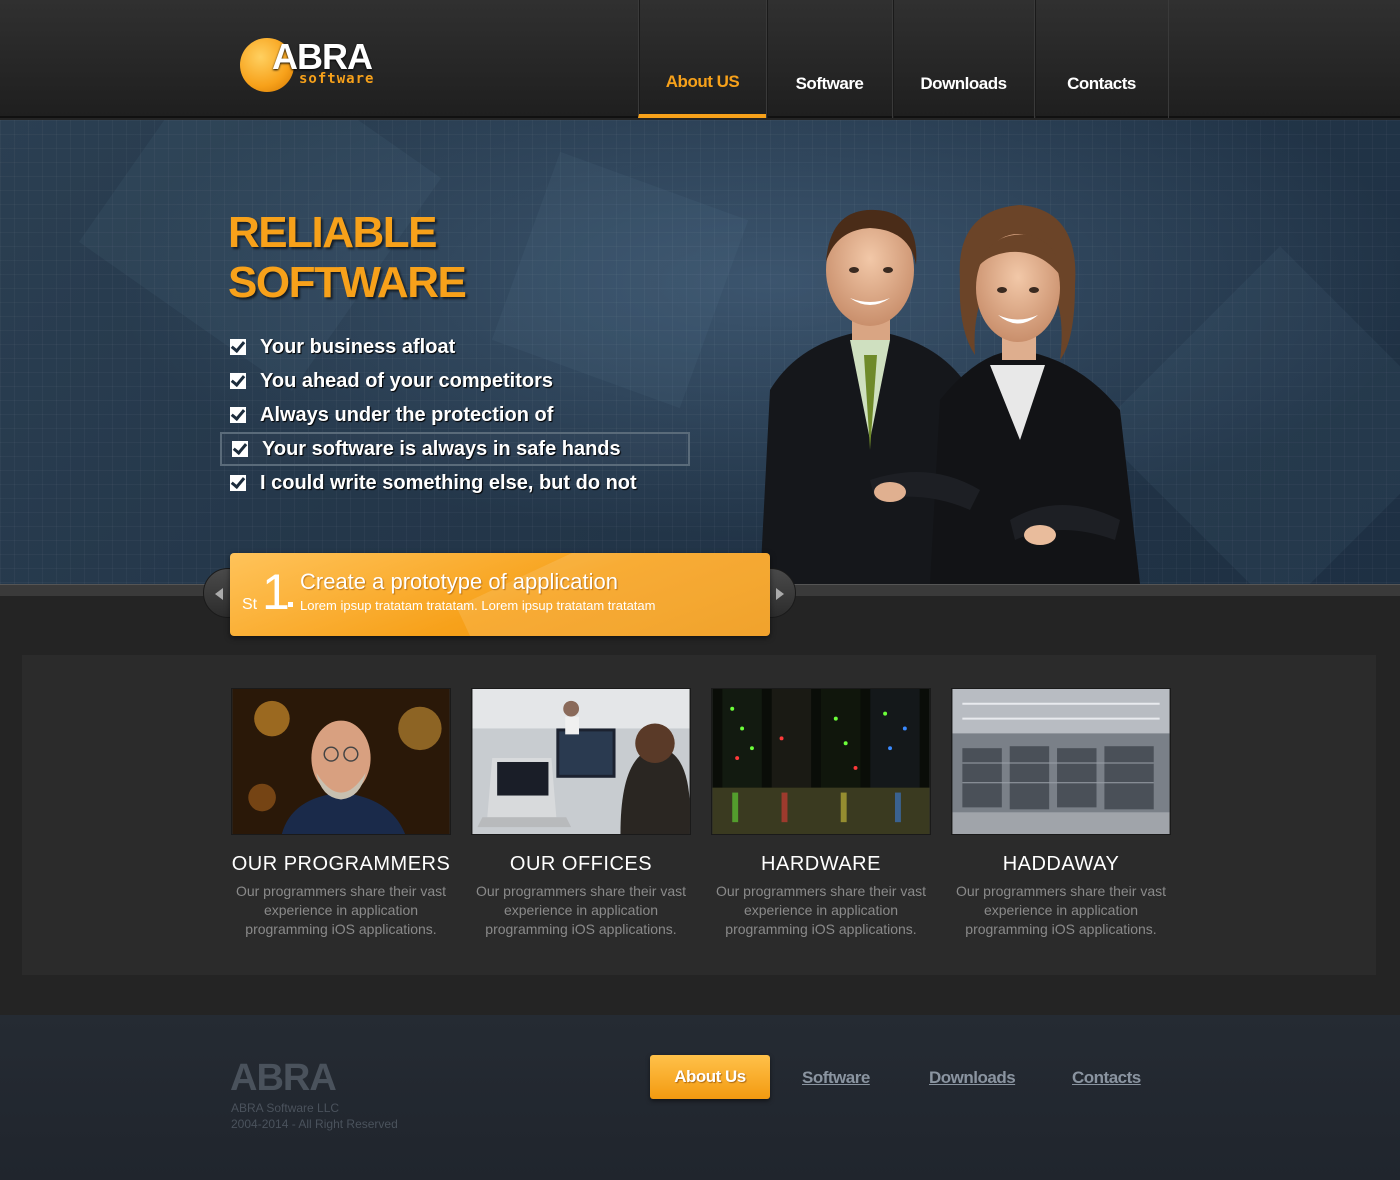  What do you see at coordinates (441, 448) in the screenshot?
I see `hero-list-item-label: Your software is always in safe hands` at bounding box center [441, 448].